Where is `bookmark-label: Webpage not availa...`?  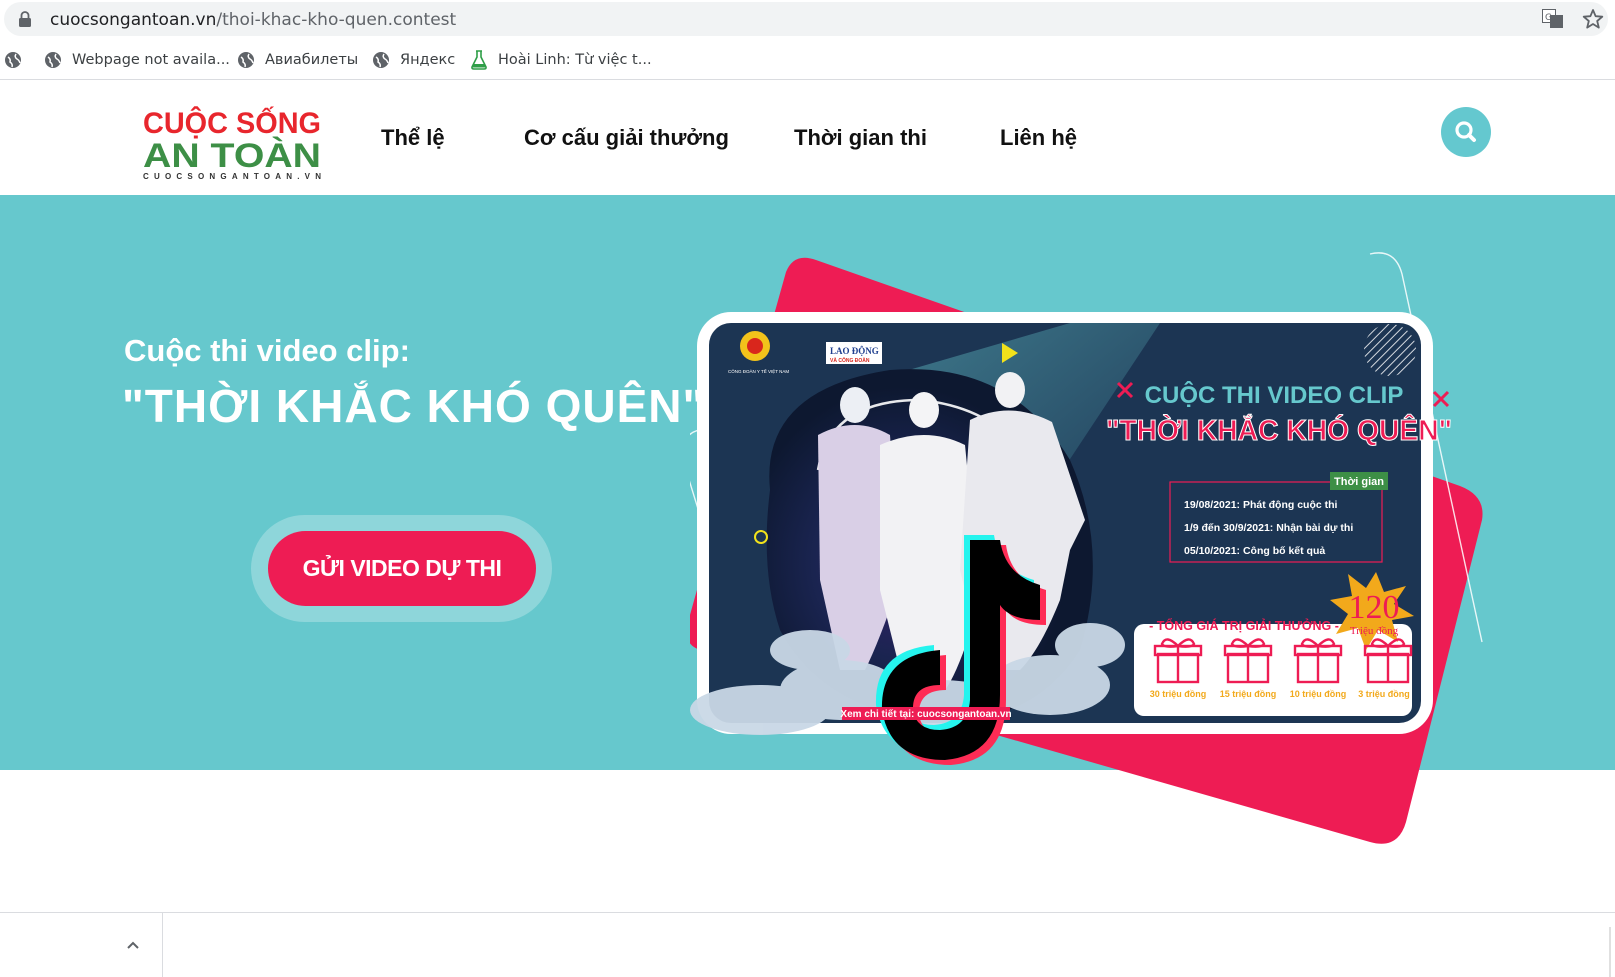 bookmark-label: Webpage not availa... is located at coordinates (151, 60).